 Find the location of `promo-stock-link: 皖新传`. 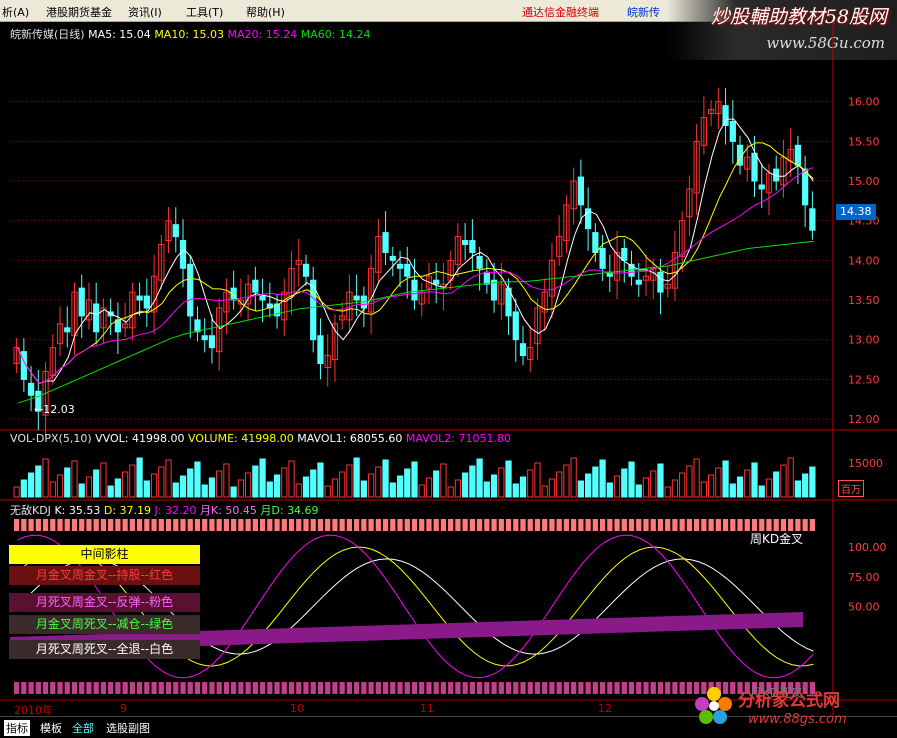

promo-stock-link: 皖新传 is located at coordinates (643, 12).